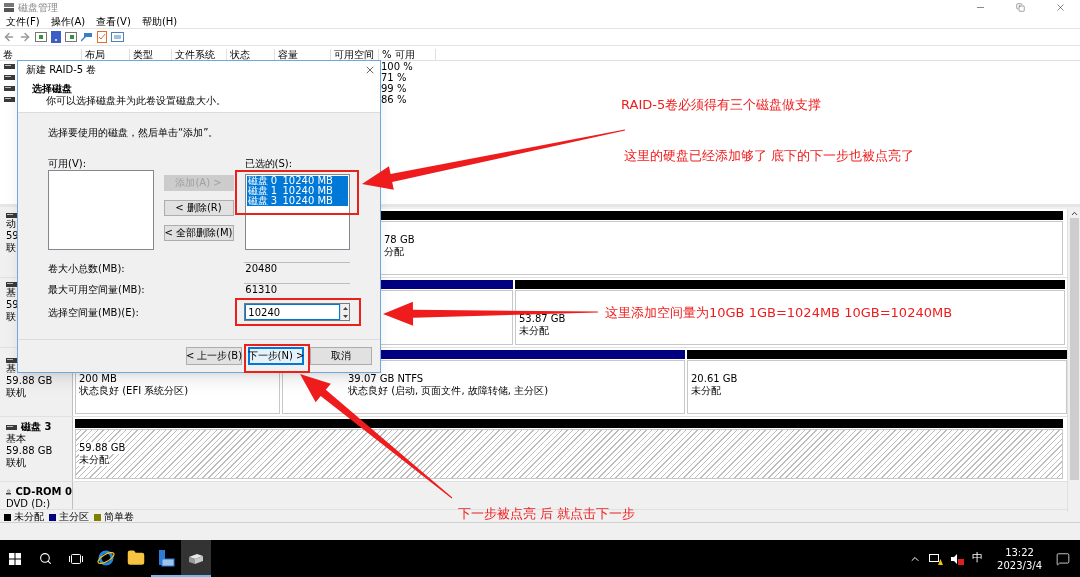  Describe the element at coordinates (1019, 558) in the screenshot. I see `clock: 13:22 2023/3/4` at that location.